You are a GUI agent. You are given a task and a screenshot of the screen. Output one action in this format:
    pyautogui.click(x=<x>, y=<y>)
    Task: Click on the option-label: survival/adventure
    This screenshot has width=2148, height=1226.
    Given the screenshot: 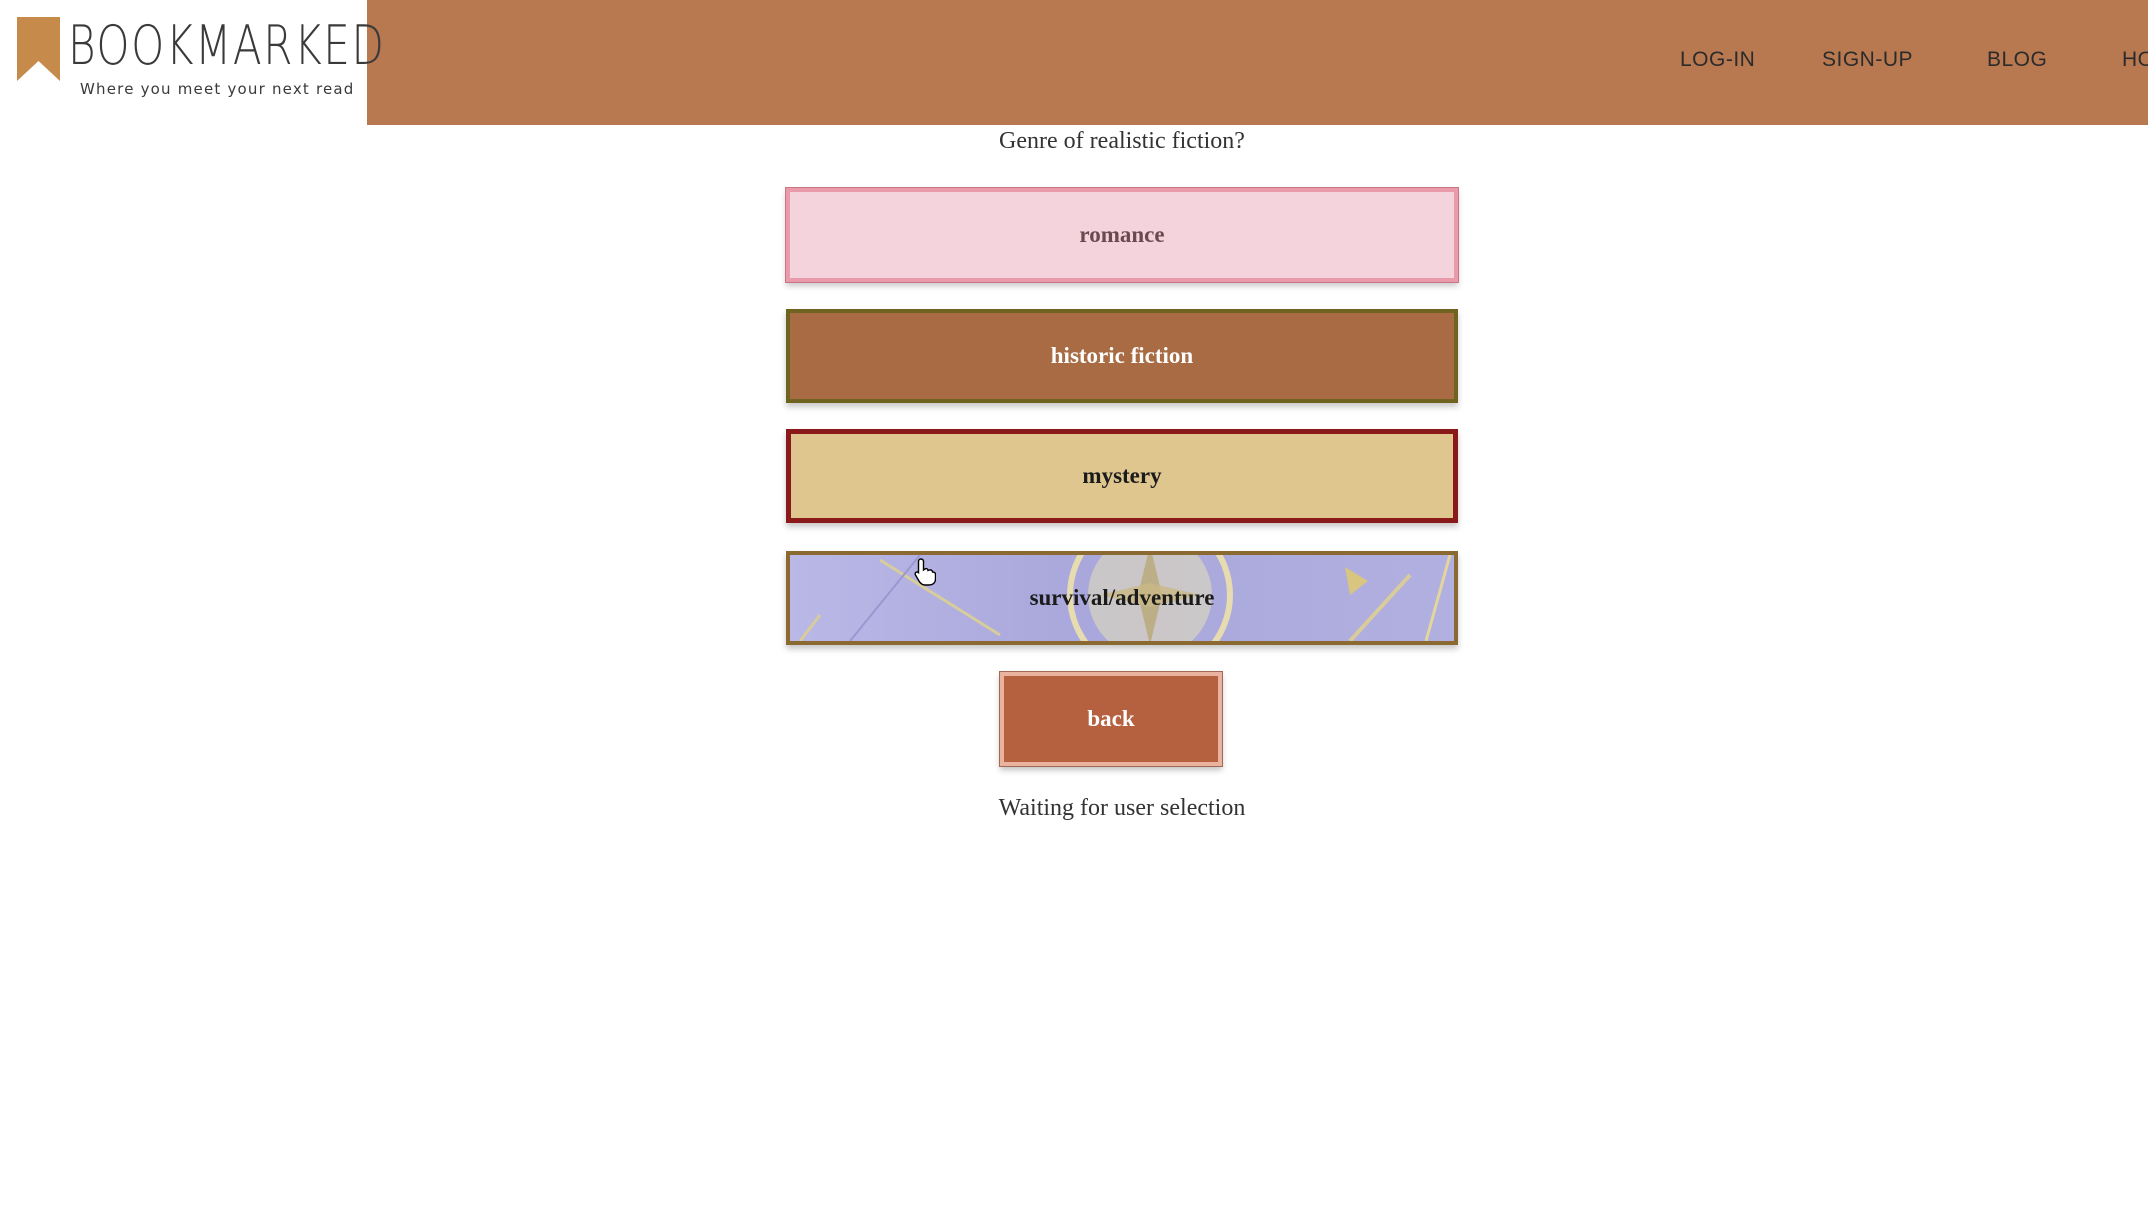 What is the action you would take?
    pyautogui.click(x=1122, y=597)
    